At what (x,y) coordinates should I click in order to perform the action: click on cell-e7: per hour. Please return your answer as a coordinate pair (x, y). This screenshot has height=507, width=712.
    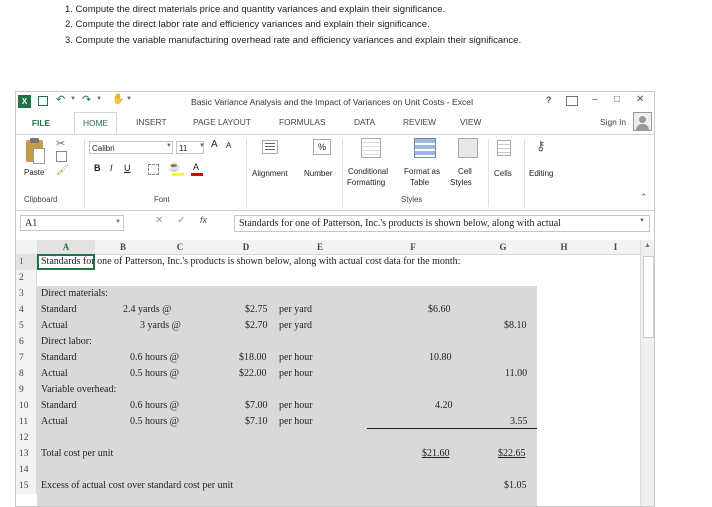
    Looking at the image, I should click on (296, 357).